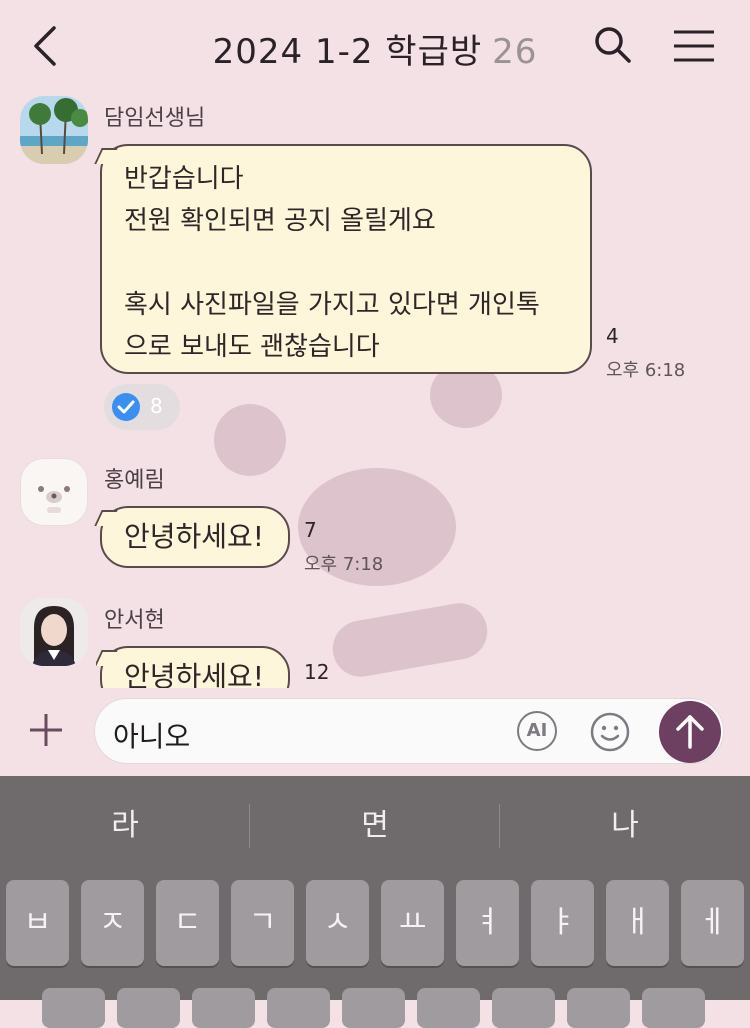  Describe the element at coordinates (310, 530) in the screenshot. I see `unread-count: 7` at that location.